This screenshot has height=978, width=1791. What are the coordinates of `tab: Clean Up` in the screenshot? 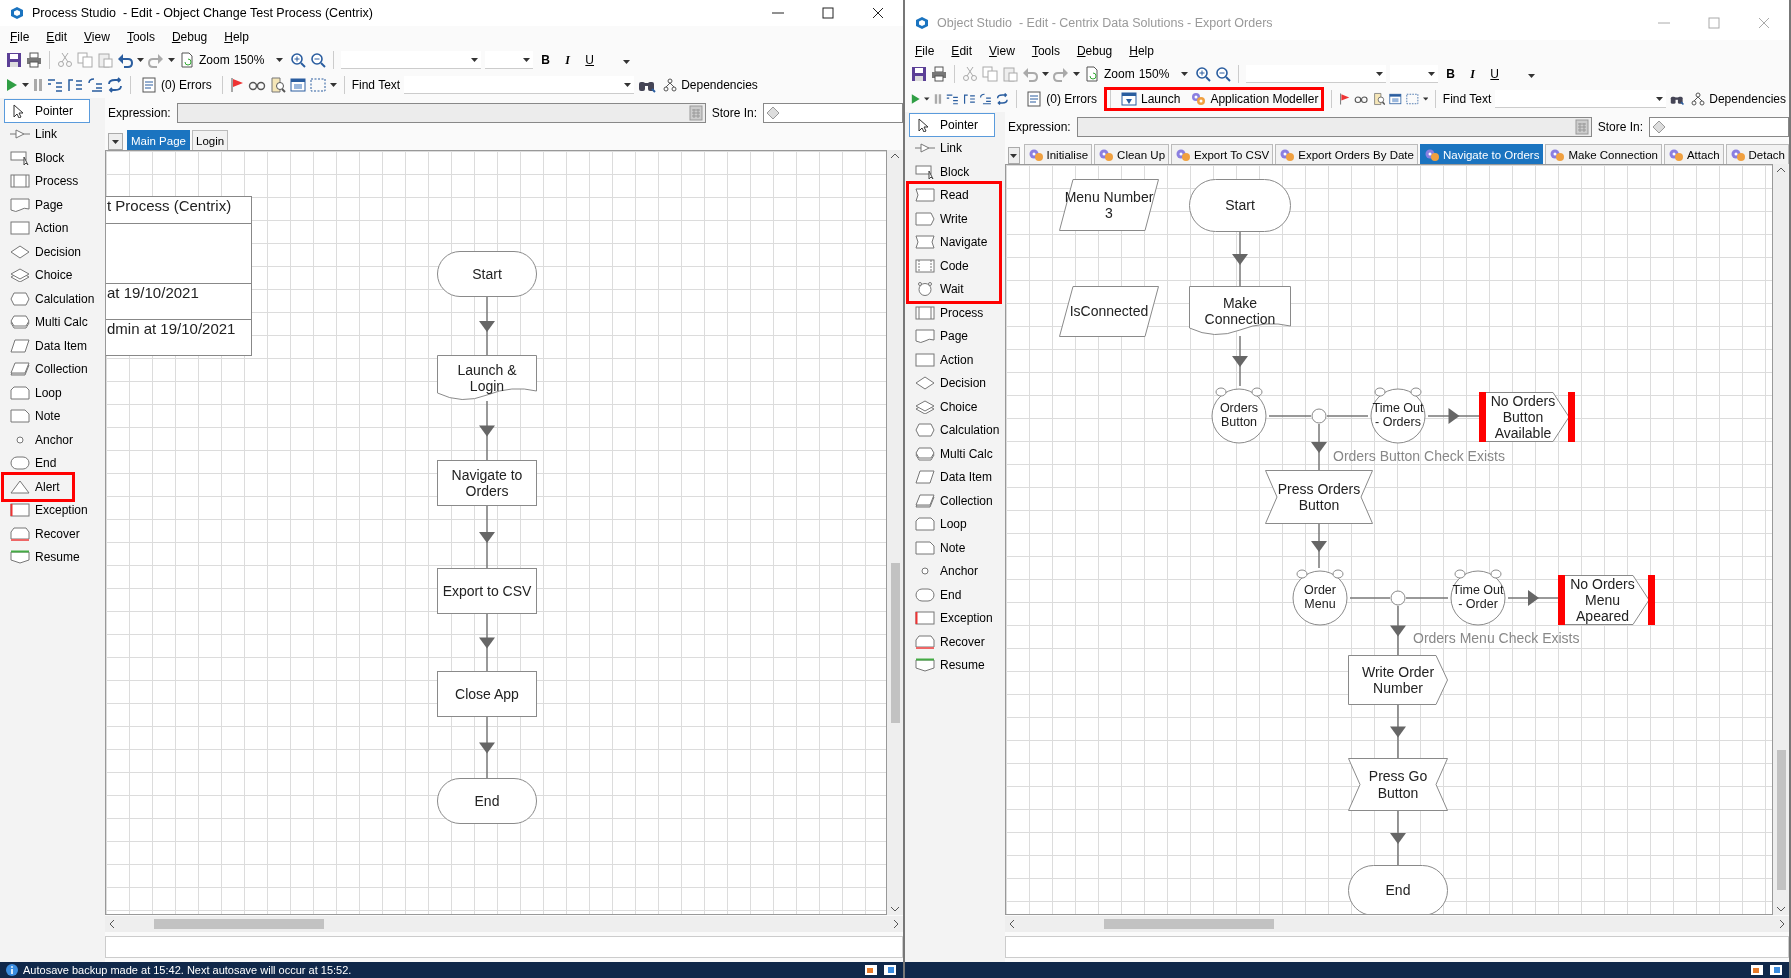 It's located at (1132, 154).